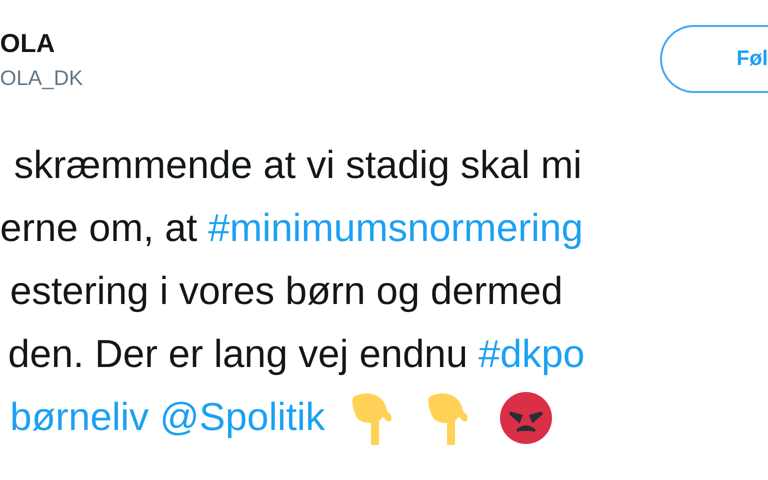  Describe the element at coordinates (238, 355) in the screenshot. I see `tweet-text: den. Der er lang vej endnu` at that location.